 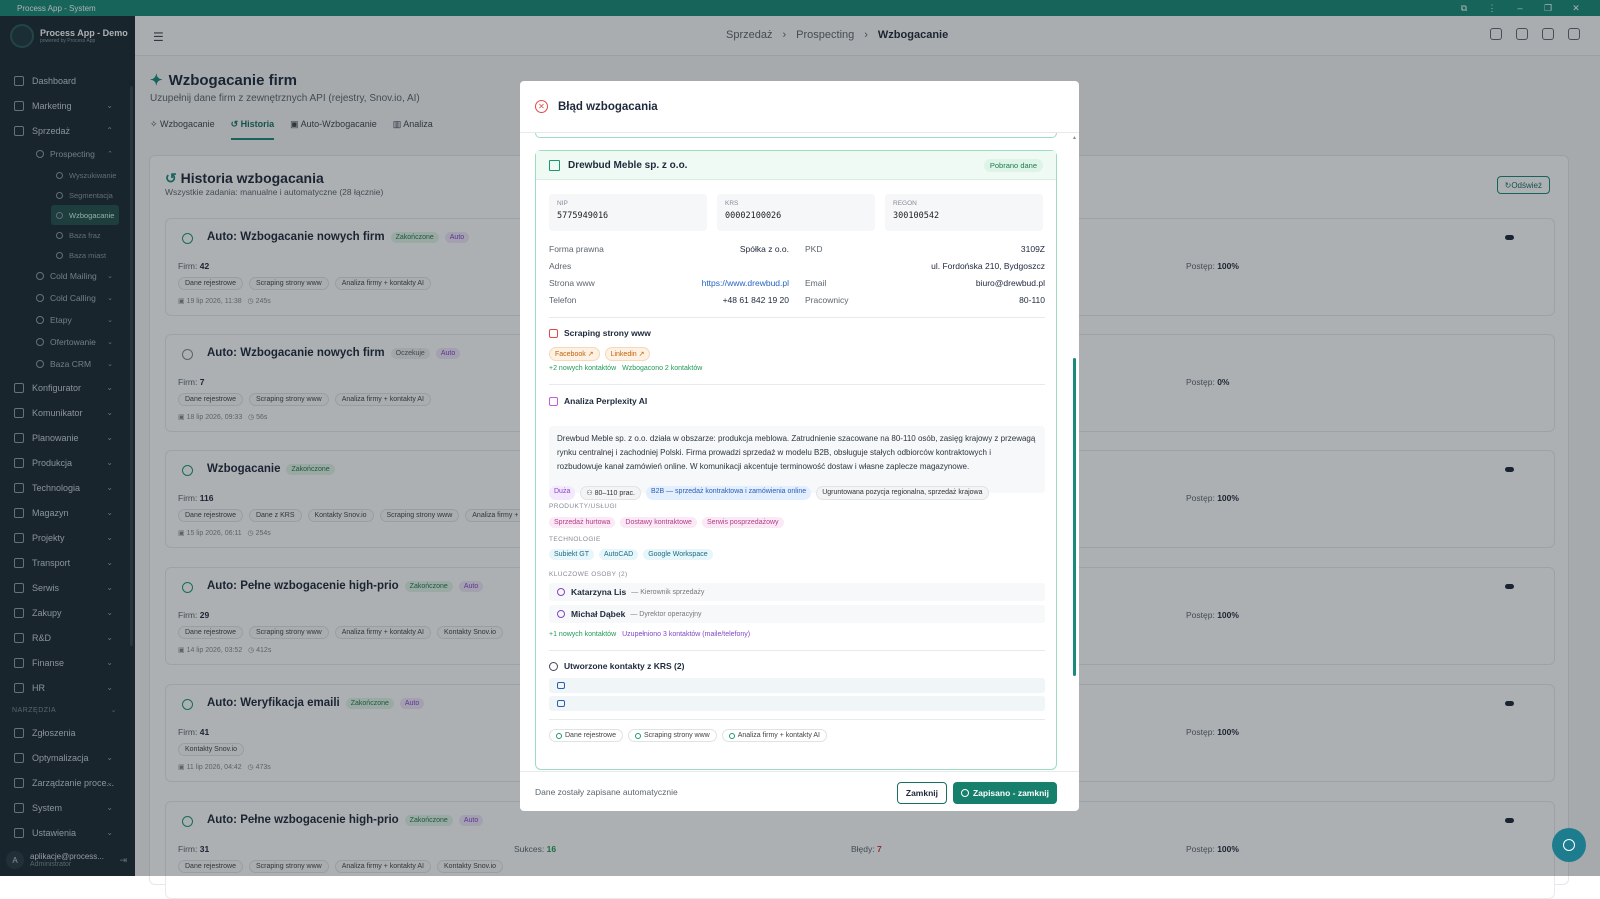 I want to click on section-title: Utworzone kontakty z KRS (2), so click(x=624, y=666).